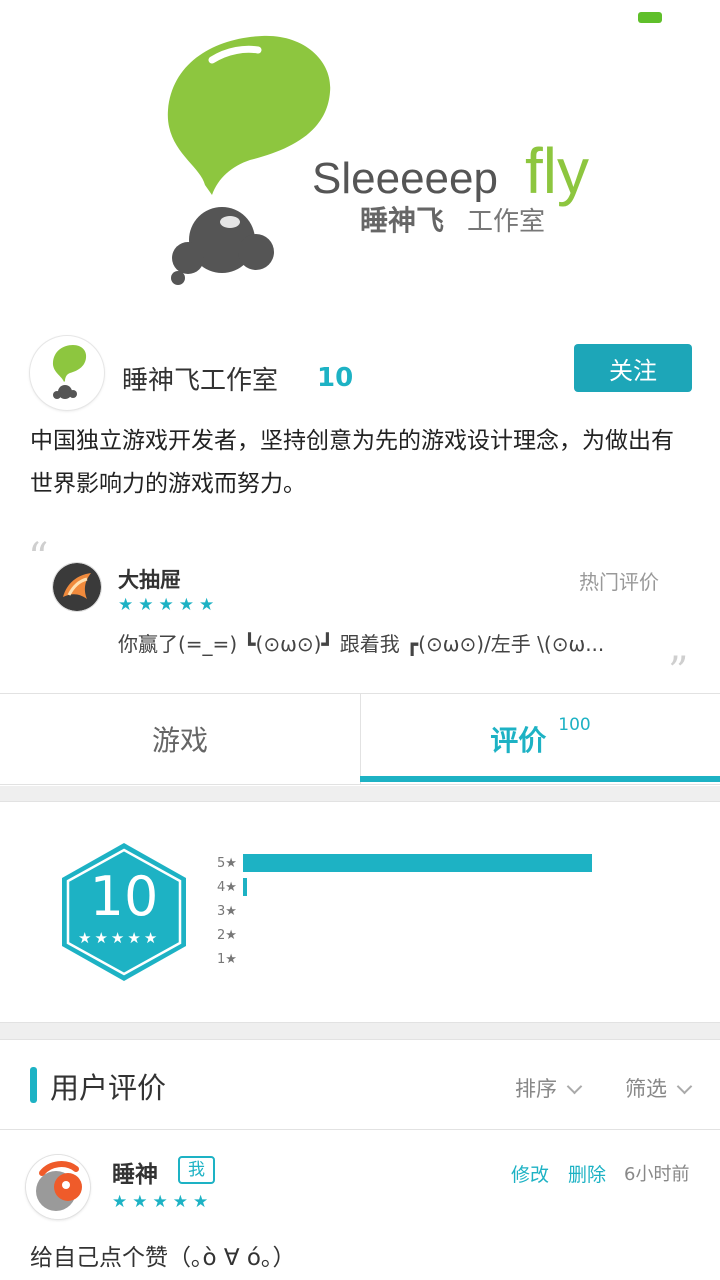  Describe the element at coordinates (33, 1085) in the screenshot. I see `section-accent-bar` at that location.